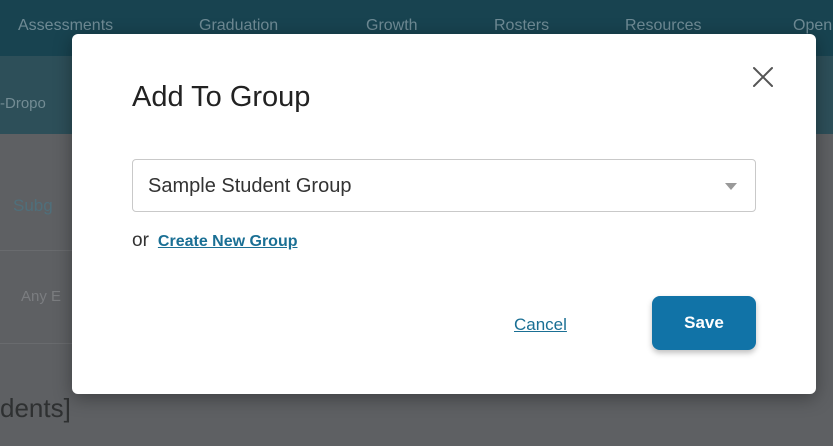 The width and height of the screenshot is (833, 446). Describe the element at coordinates (228, 242) in the screenshot. I see `create-new-group-link: Create New Group` at that location.